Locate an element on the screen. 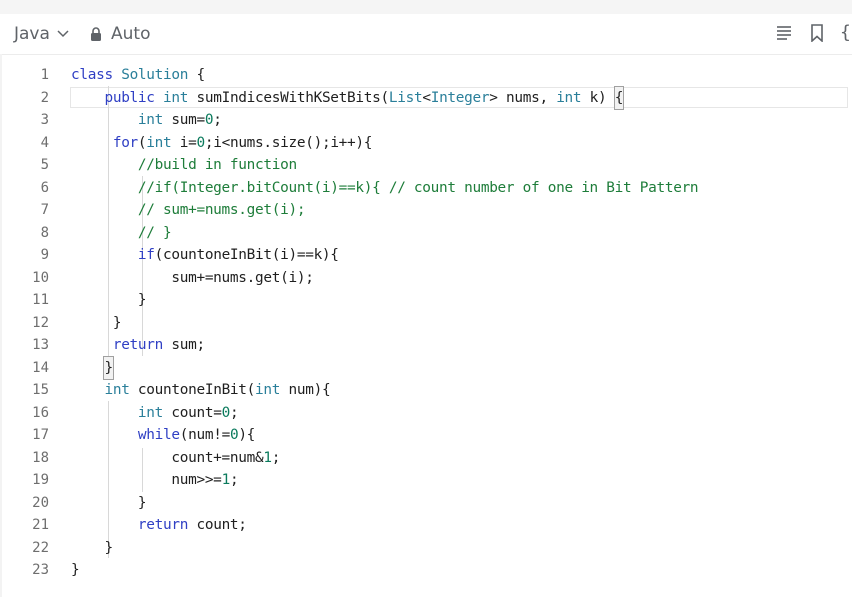 Image resolution: width=852 pixels, height=597 pixels. line-number: 19 is located at coordinates (40, 480).